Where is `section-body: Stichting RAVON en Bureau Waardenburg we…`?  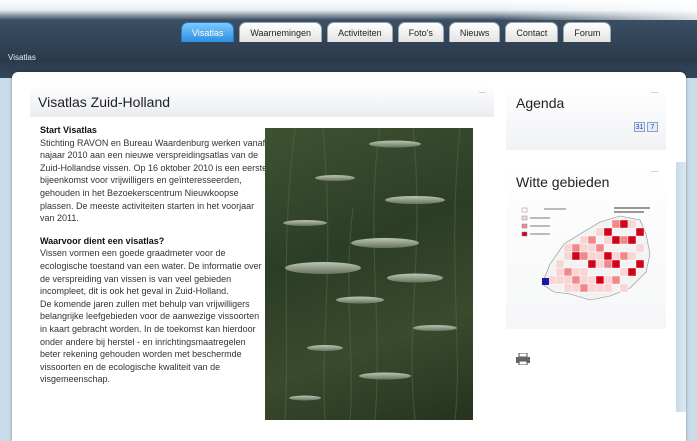
section-body: Stichting RAVON en Bureau Waardenburg we… is located at coordinates (154, 180).